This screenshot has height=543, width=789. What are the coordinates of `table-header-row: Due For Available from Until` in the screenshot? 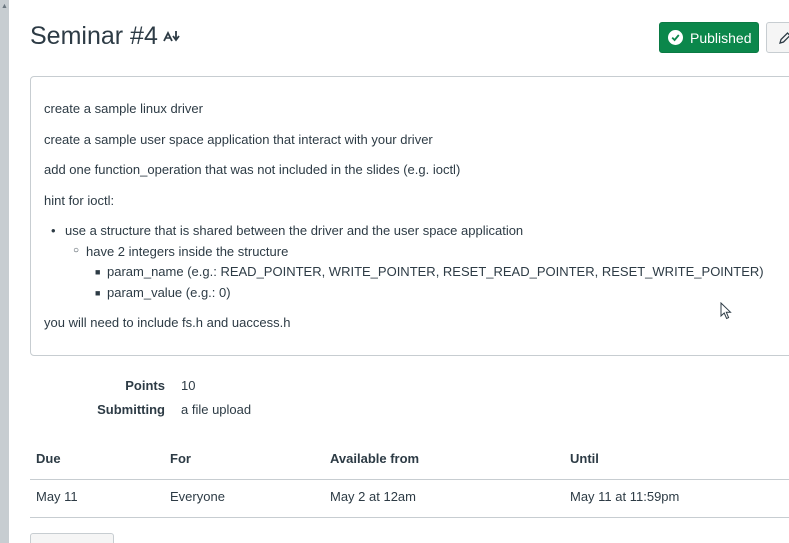 It's located at (409, 460).